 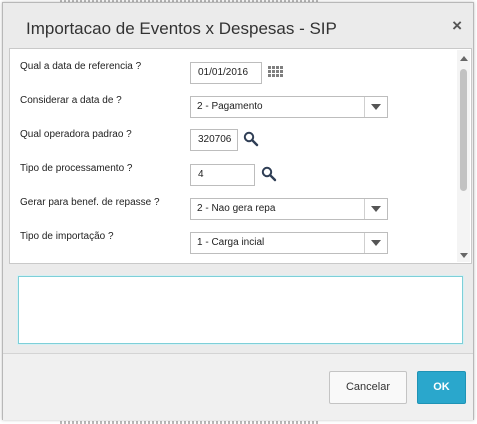 I want to click on dialog-title: Importacao de Eventos x Despesas - SIP, so click(x=181, y=28).